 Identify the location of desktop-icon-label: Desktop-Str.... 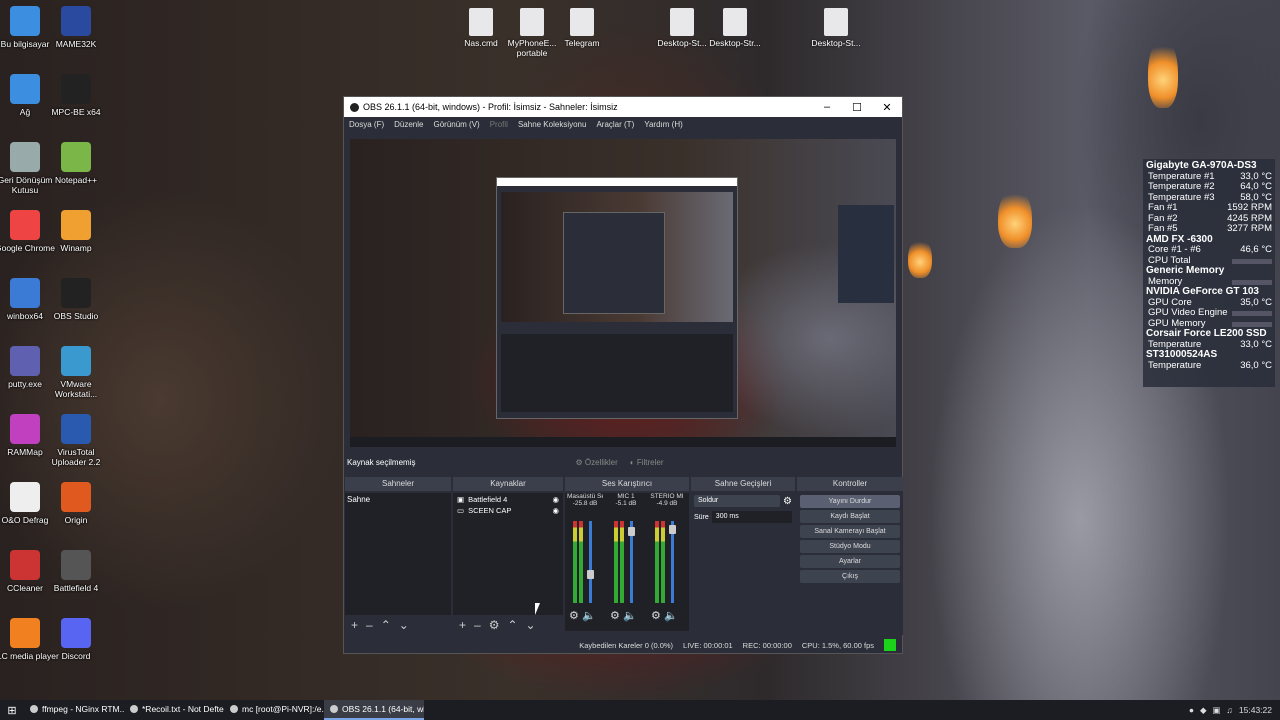
(735, 43).